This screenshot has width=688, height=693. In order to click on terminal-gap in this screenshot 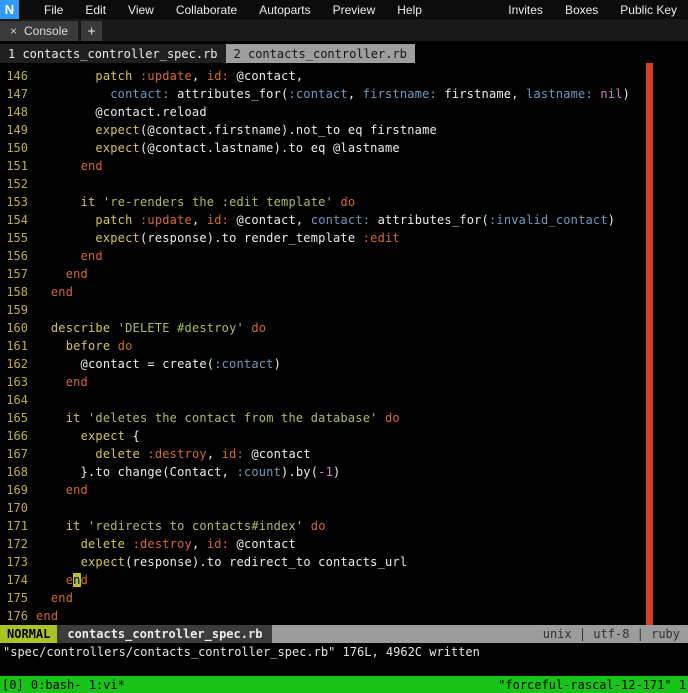, I will do `click(344, 668)`.